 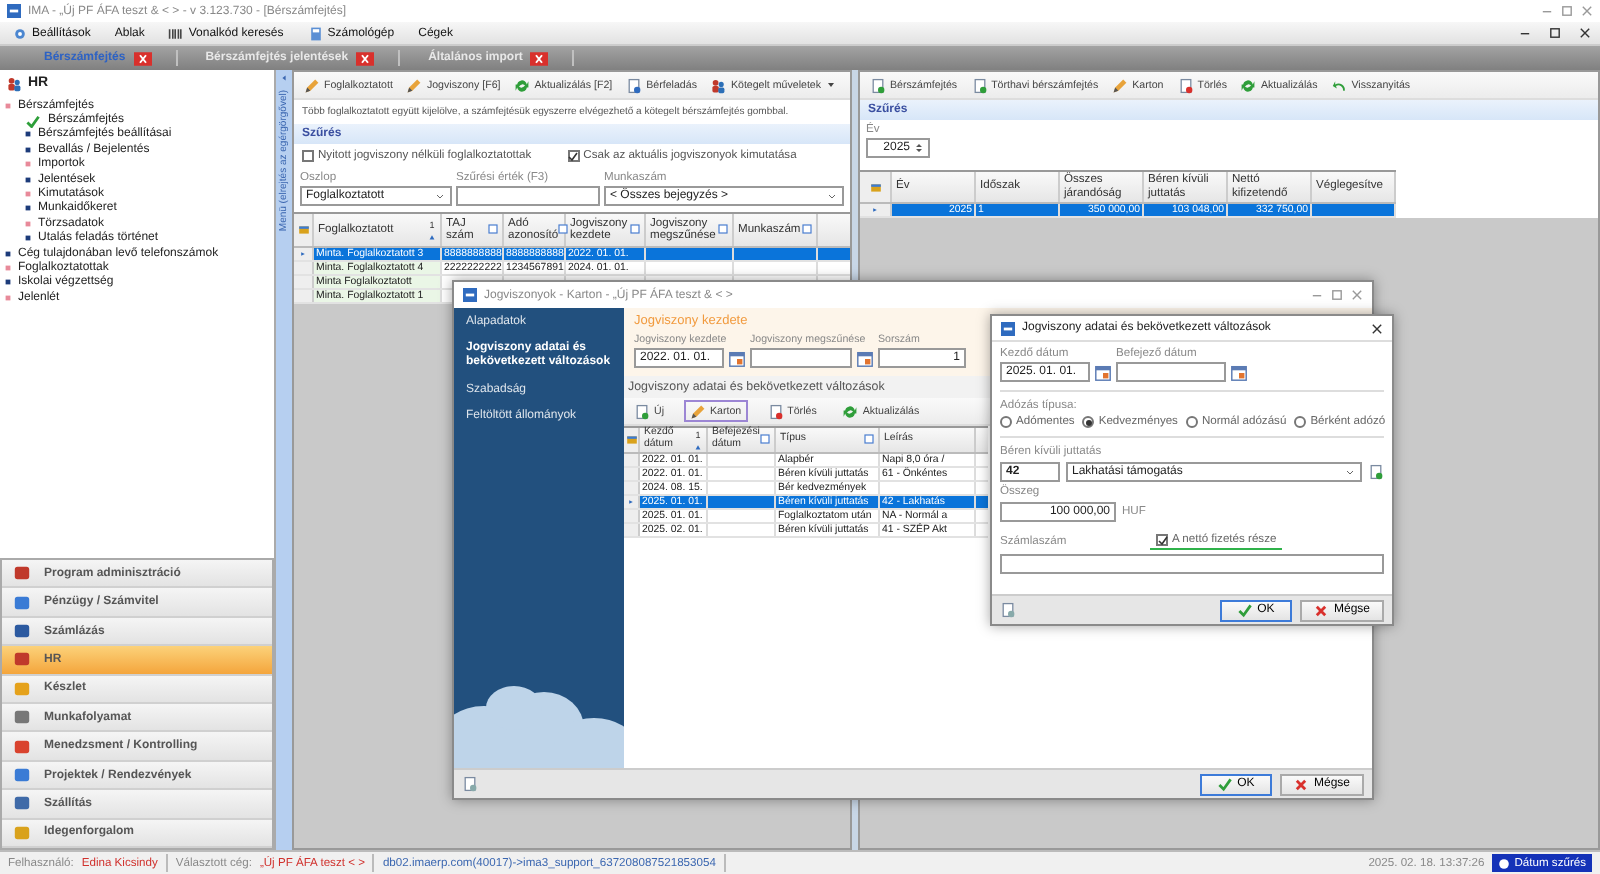 I want to click on maximize-icon, so click(x=1337, y=295).